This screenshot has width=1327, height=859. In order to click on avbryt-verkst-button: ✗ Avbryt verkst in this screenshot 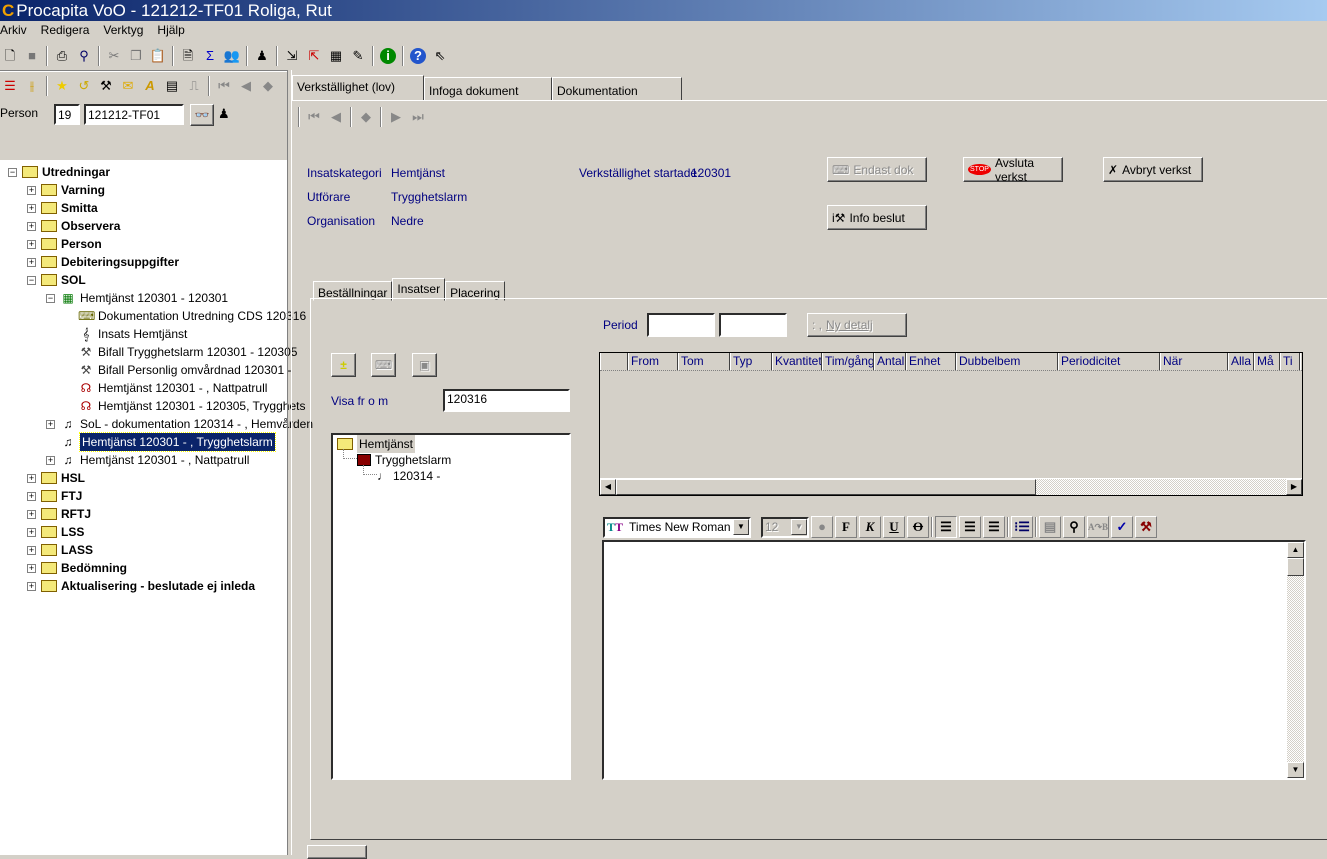, I will do `click(1153, 169)`.